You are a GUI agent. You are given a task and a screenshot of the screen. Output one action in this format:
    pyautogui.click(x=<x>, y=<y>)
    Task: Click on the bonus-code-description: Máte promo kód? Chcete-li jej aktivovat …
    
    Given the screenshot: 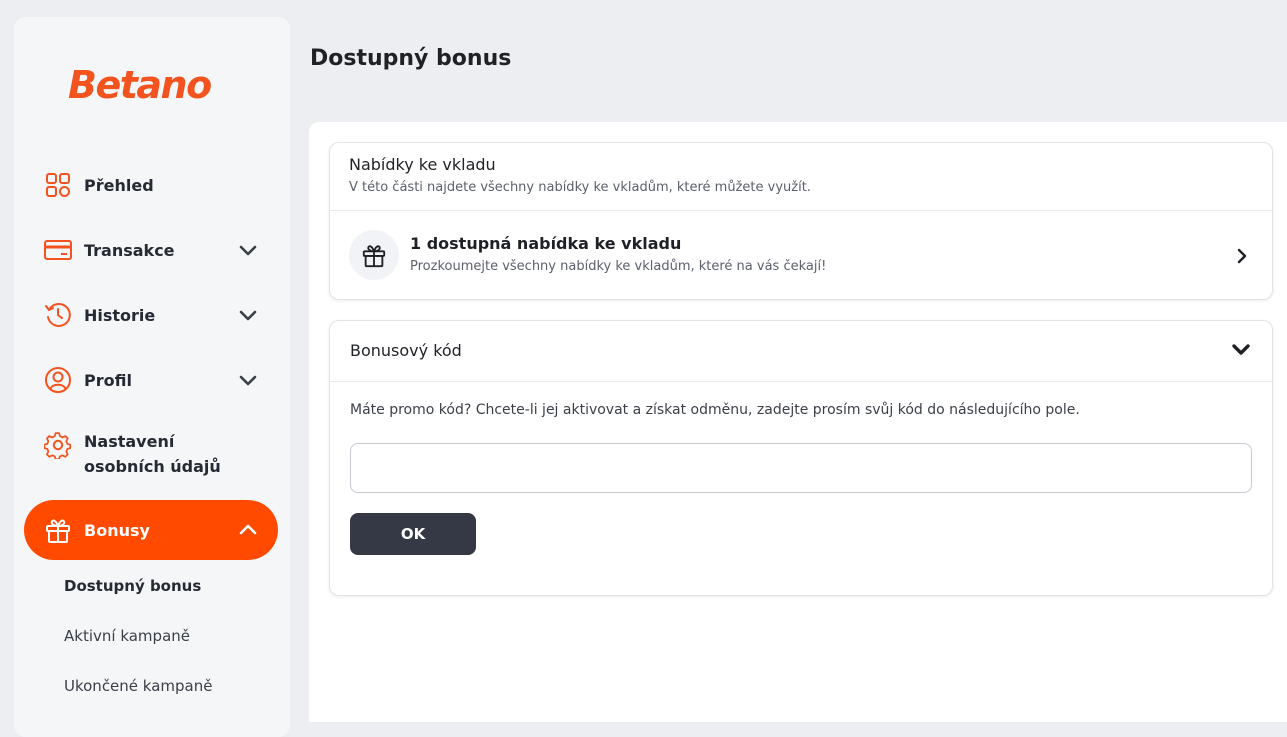 What is the action you would take?
    pyautogui.click(x=715, y=410)
    